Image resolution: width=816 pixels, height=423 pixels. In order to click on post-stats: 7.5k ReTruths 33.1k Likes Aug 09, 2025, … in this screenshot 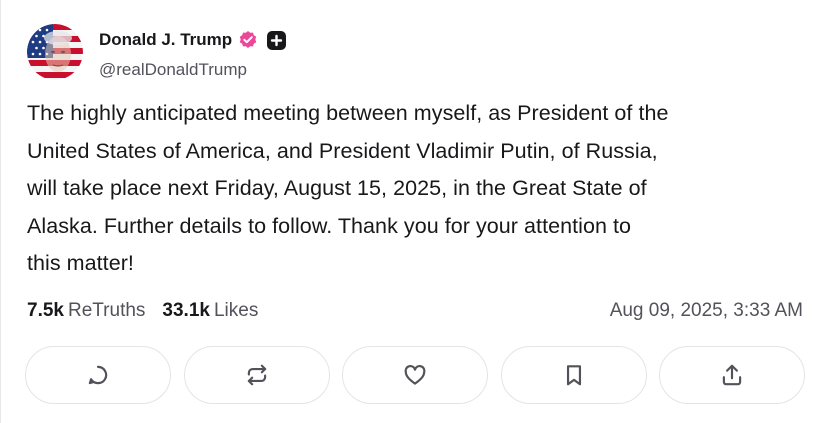, I will do `click(415, 311)`.